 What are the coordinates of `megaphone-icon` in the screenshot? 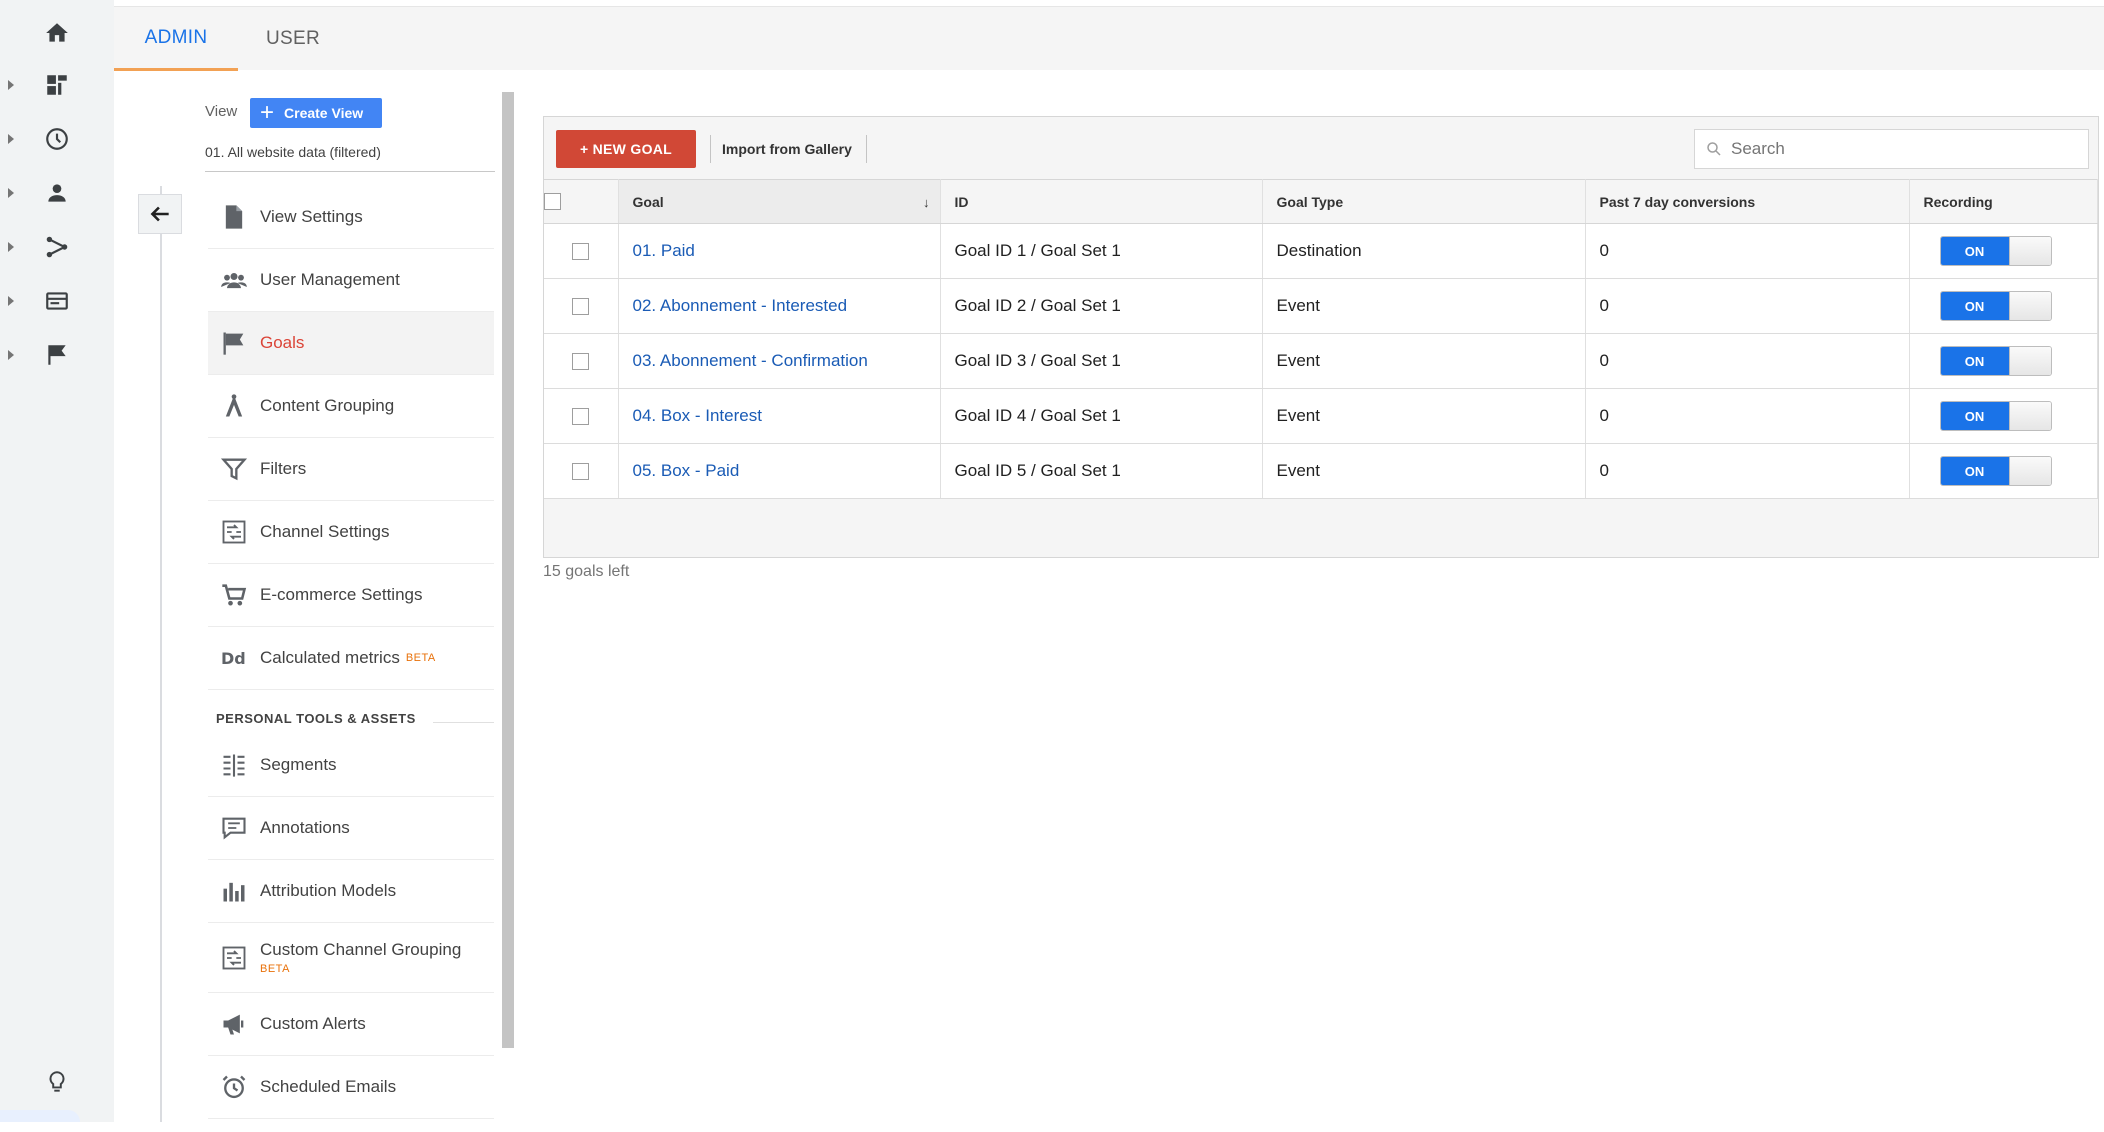 It's located at (234, 1024).